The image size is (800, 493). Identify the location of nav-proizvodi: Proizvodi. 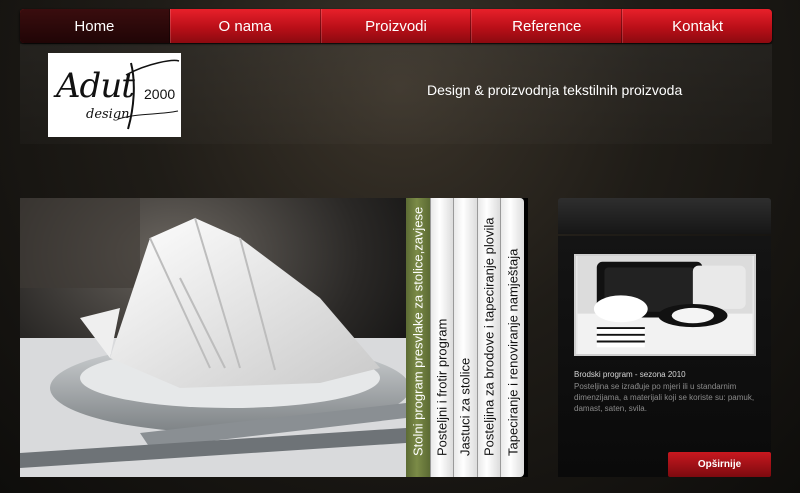
(396, 26).